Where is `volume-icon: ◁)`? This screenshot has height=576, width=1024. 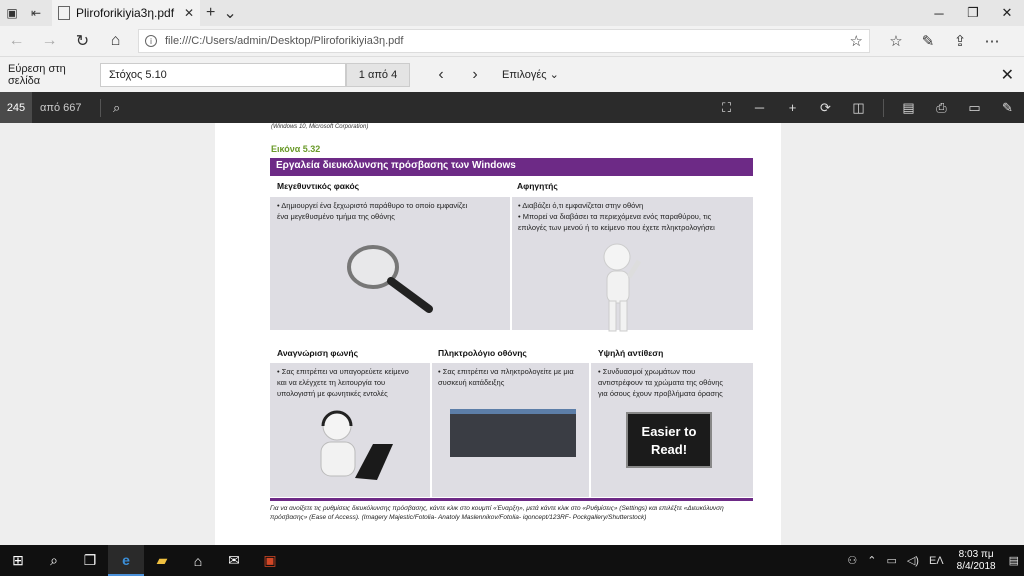 volume-icon: ◁) is located at coordinates (913, 560).